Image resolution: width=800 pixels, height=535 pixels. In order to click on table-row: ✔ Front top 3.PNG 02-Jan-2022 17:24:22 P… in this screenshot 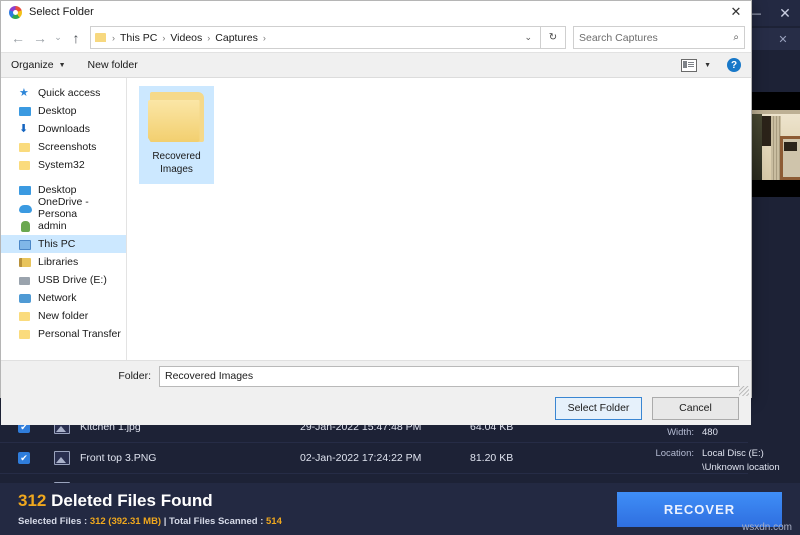, I will do `click(374, 458)`.